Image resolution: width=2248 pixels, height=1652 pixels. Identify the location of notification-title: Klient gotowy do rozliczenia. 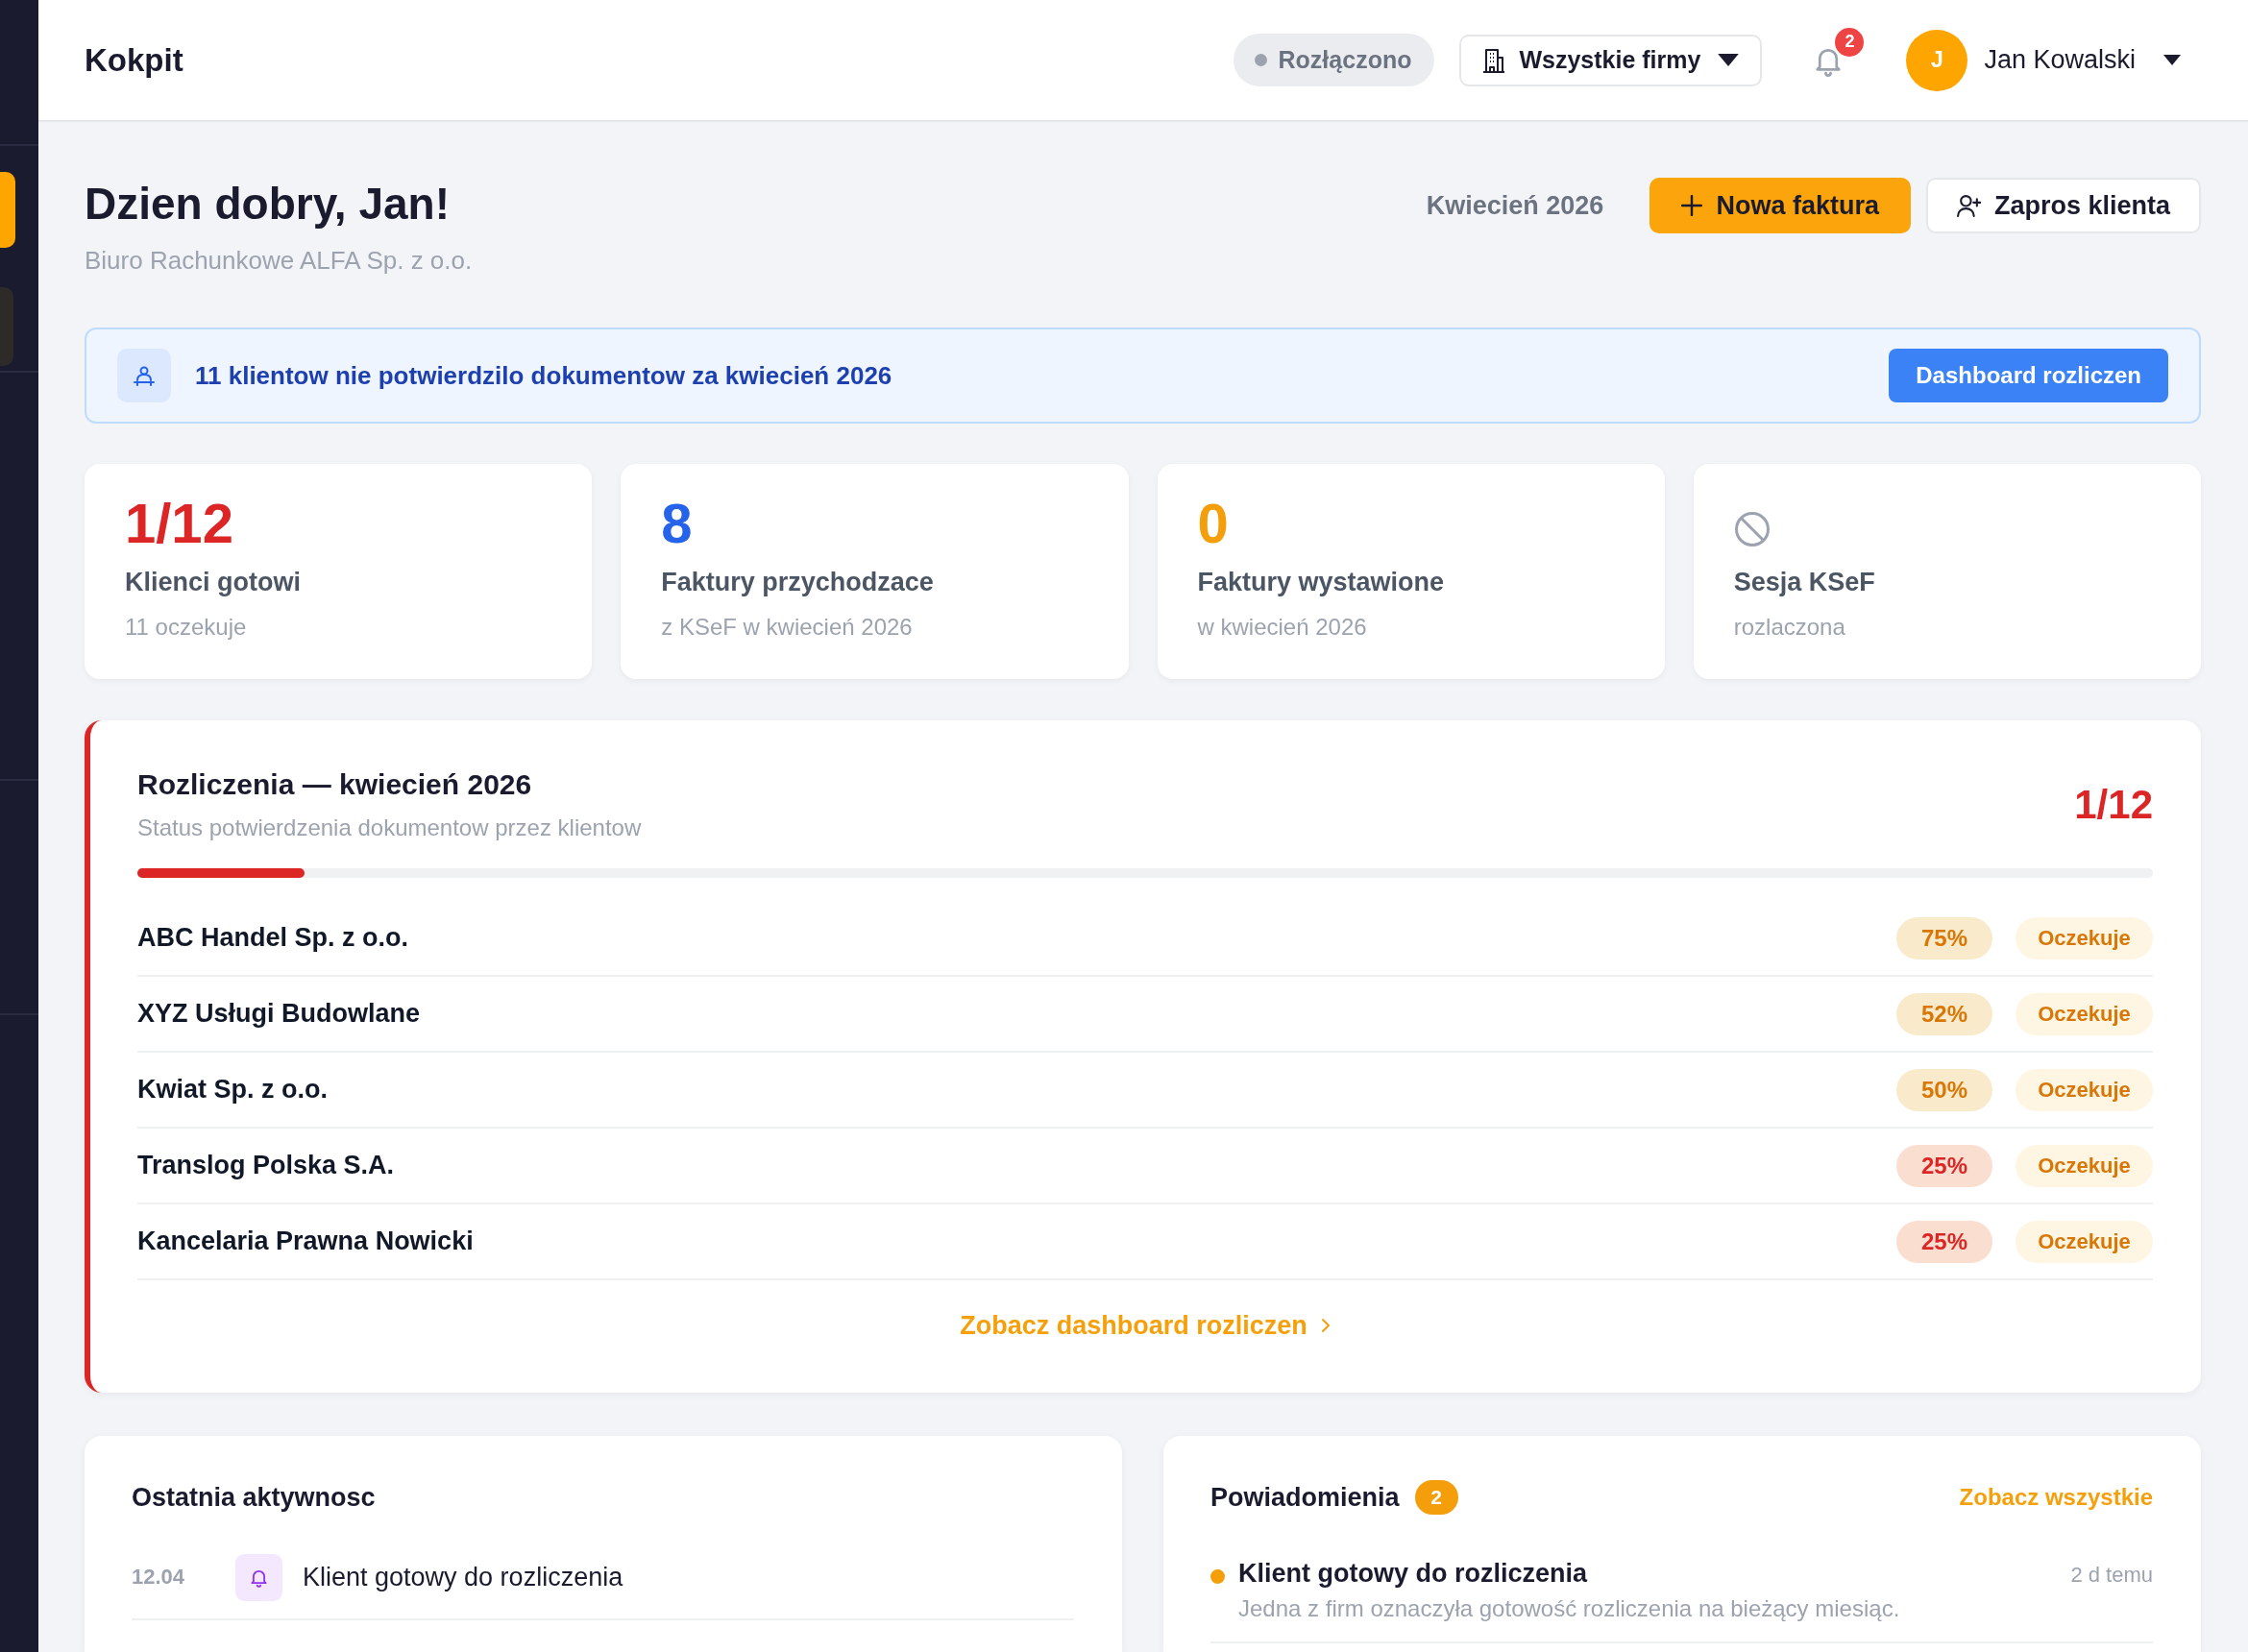
(1413, 1574).